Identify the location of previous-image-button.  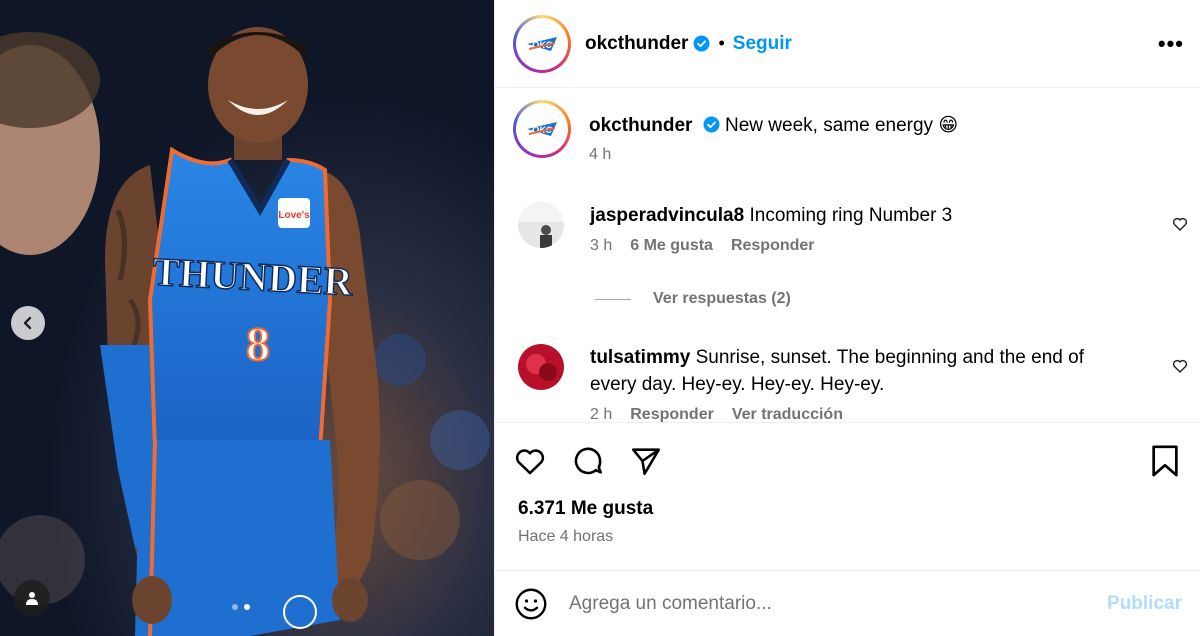
(28, 323).